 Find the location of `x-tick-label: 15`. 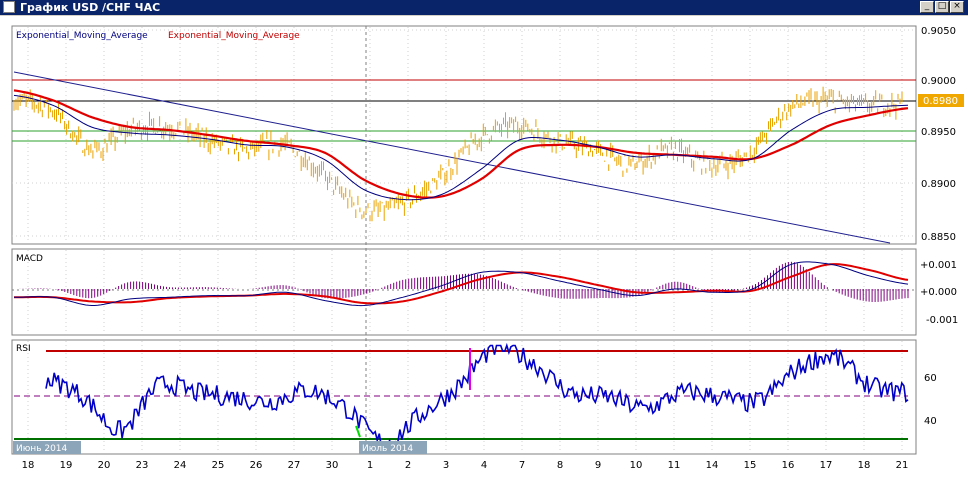

x-tick-label: 15 is located at coordinates (750, 465).